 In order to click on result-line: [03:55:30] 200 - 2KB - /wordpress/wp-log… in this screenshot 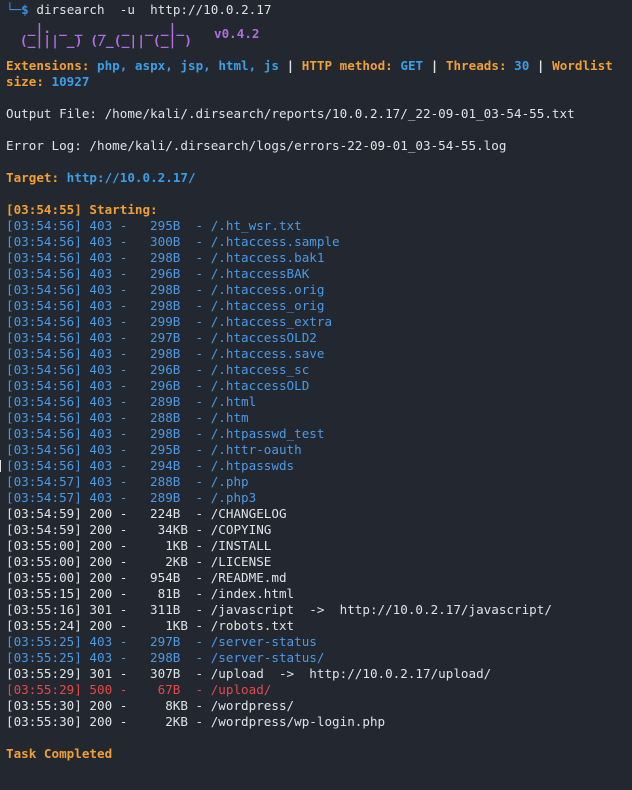, I will do `click(196, 721)`.